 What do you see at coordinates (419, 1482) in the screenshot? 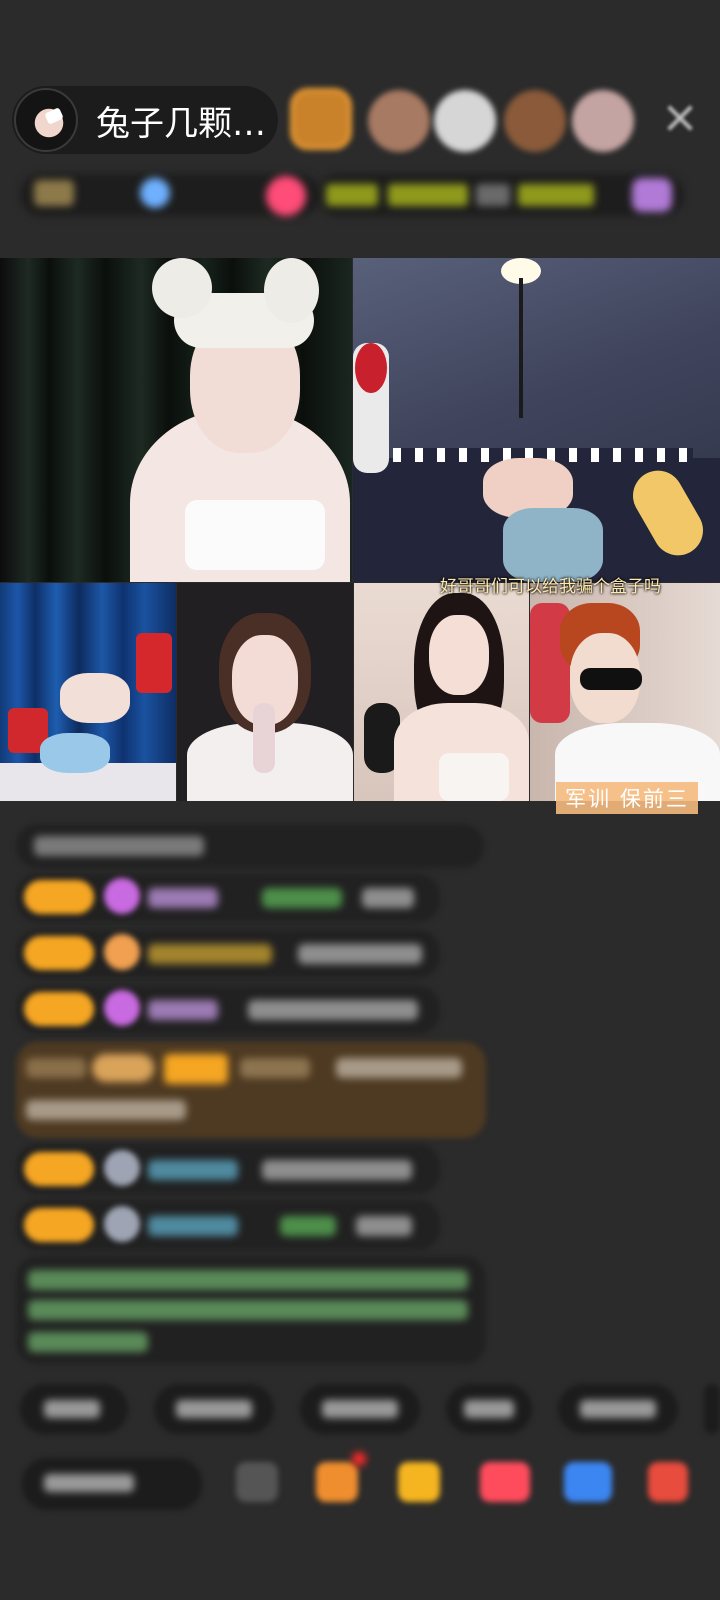
I see `treasure-icon` at bounding box center [419, 1482].